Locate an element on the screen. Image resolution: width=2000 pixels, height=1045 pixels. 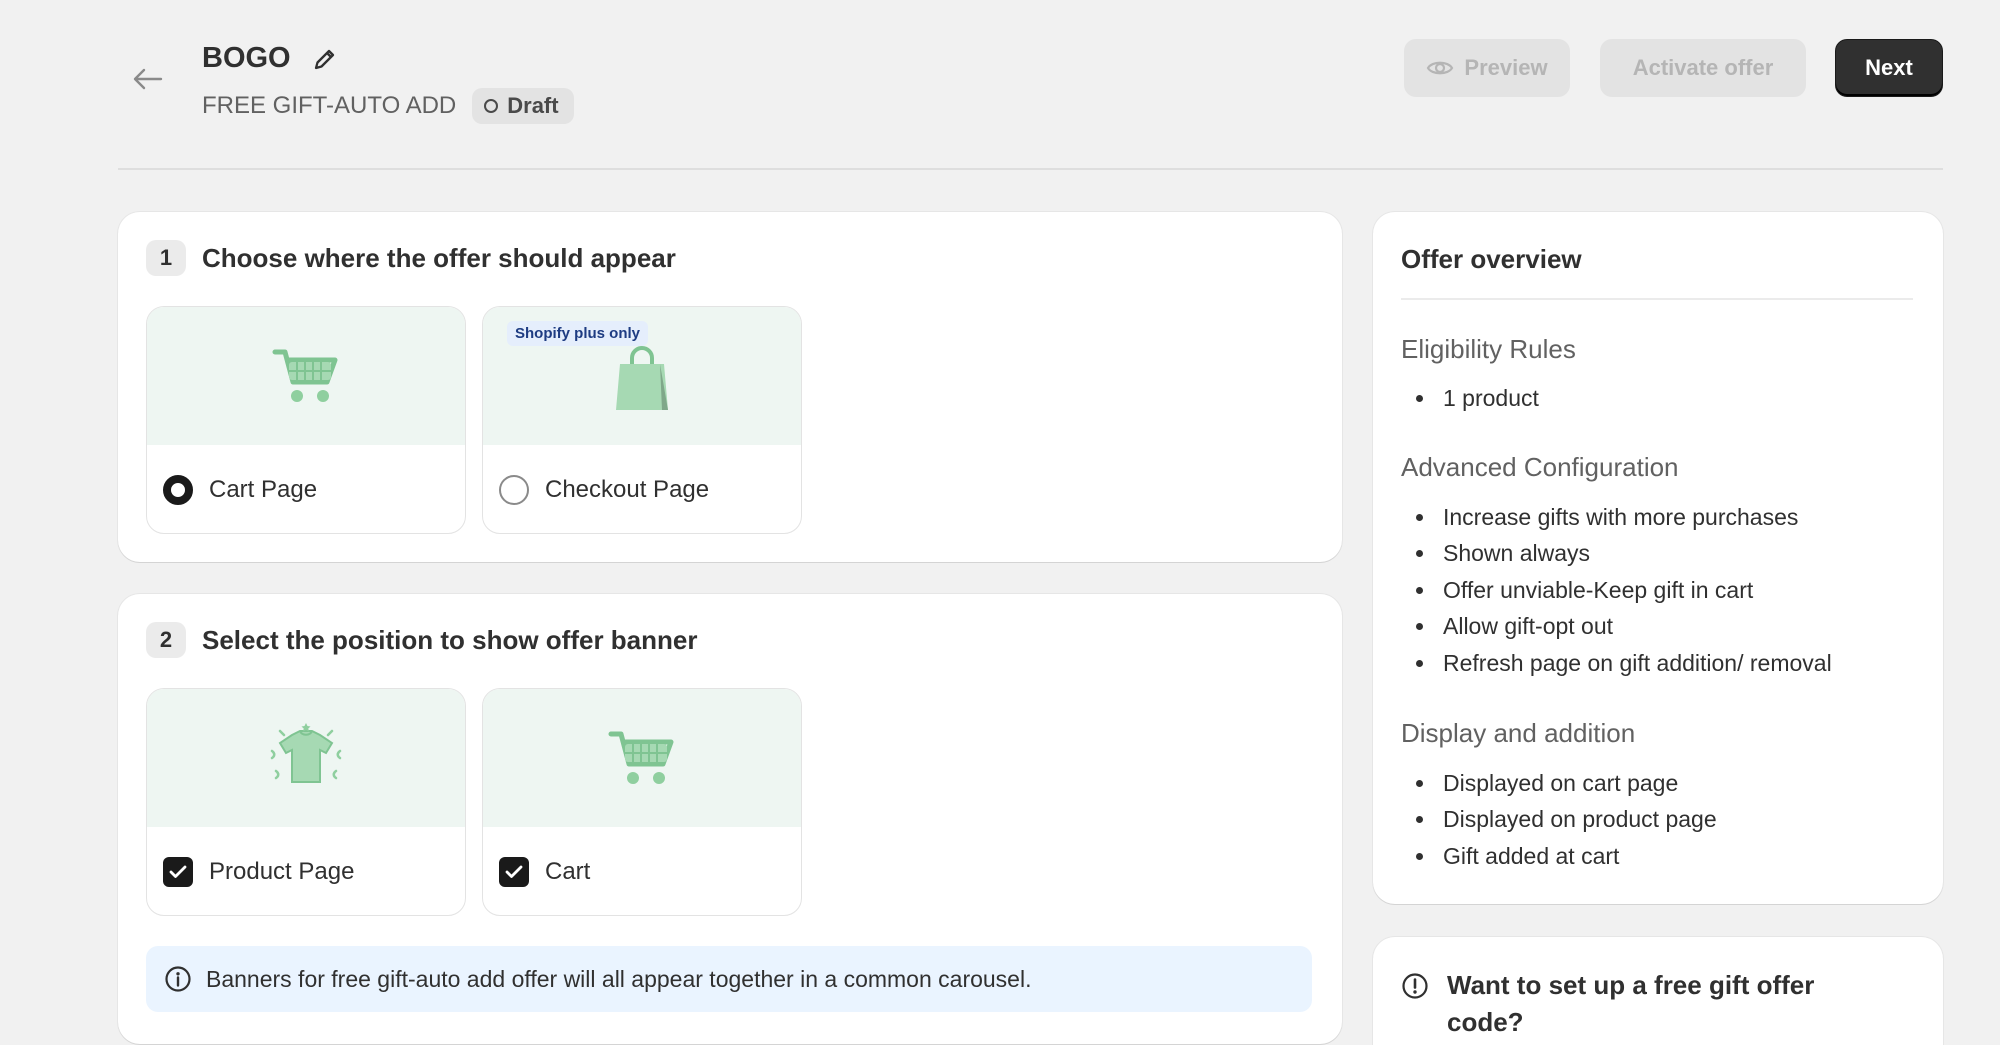
page-title: BOGO is located at coordinates (246, 58).